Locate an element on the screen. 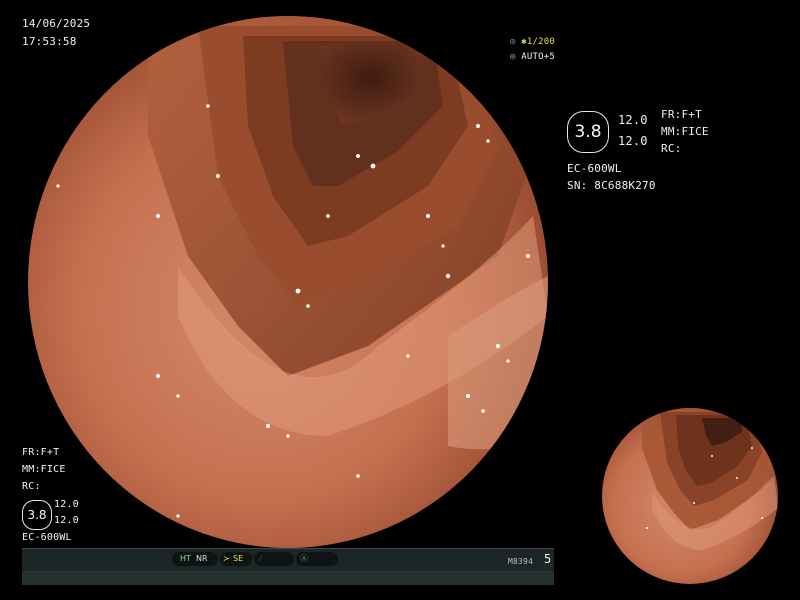 Image resolution: width=800 pixels, height=600 pixels. code-label: M8394 is located at coordinates (521, 561).